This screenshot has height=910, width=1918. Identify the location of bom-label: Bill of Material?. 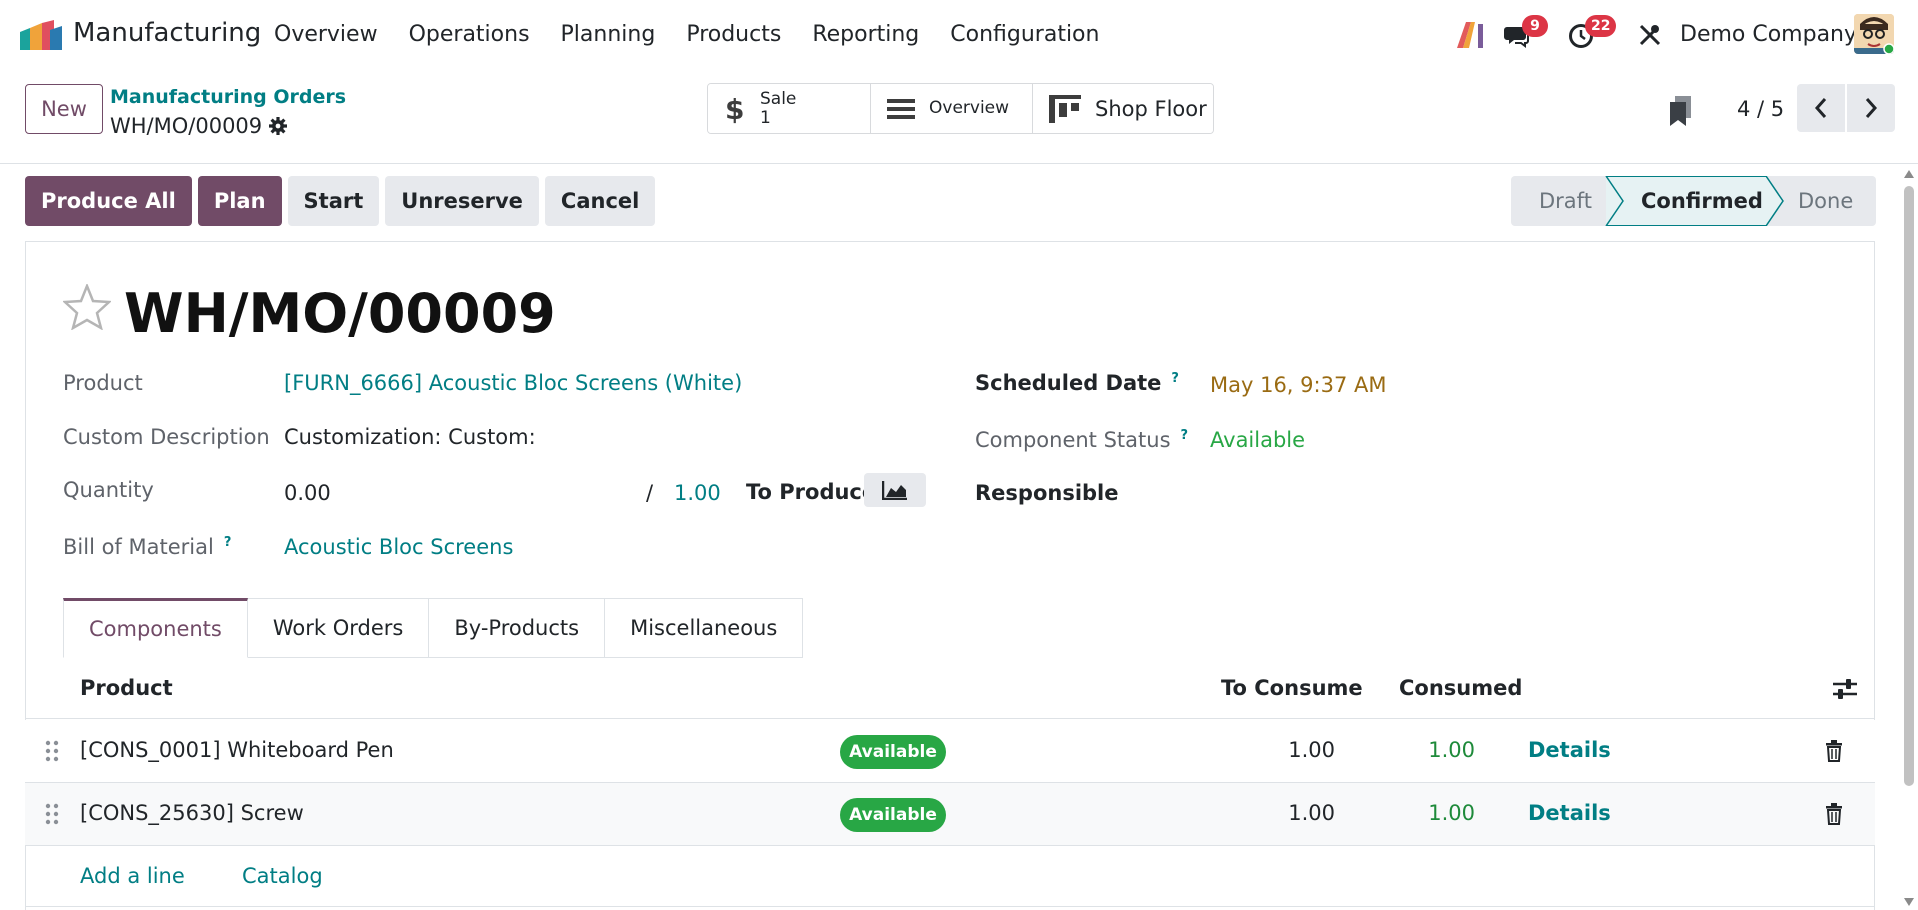
(147, 547).